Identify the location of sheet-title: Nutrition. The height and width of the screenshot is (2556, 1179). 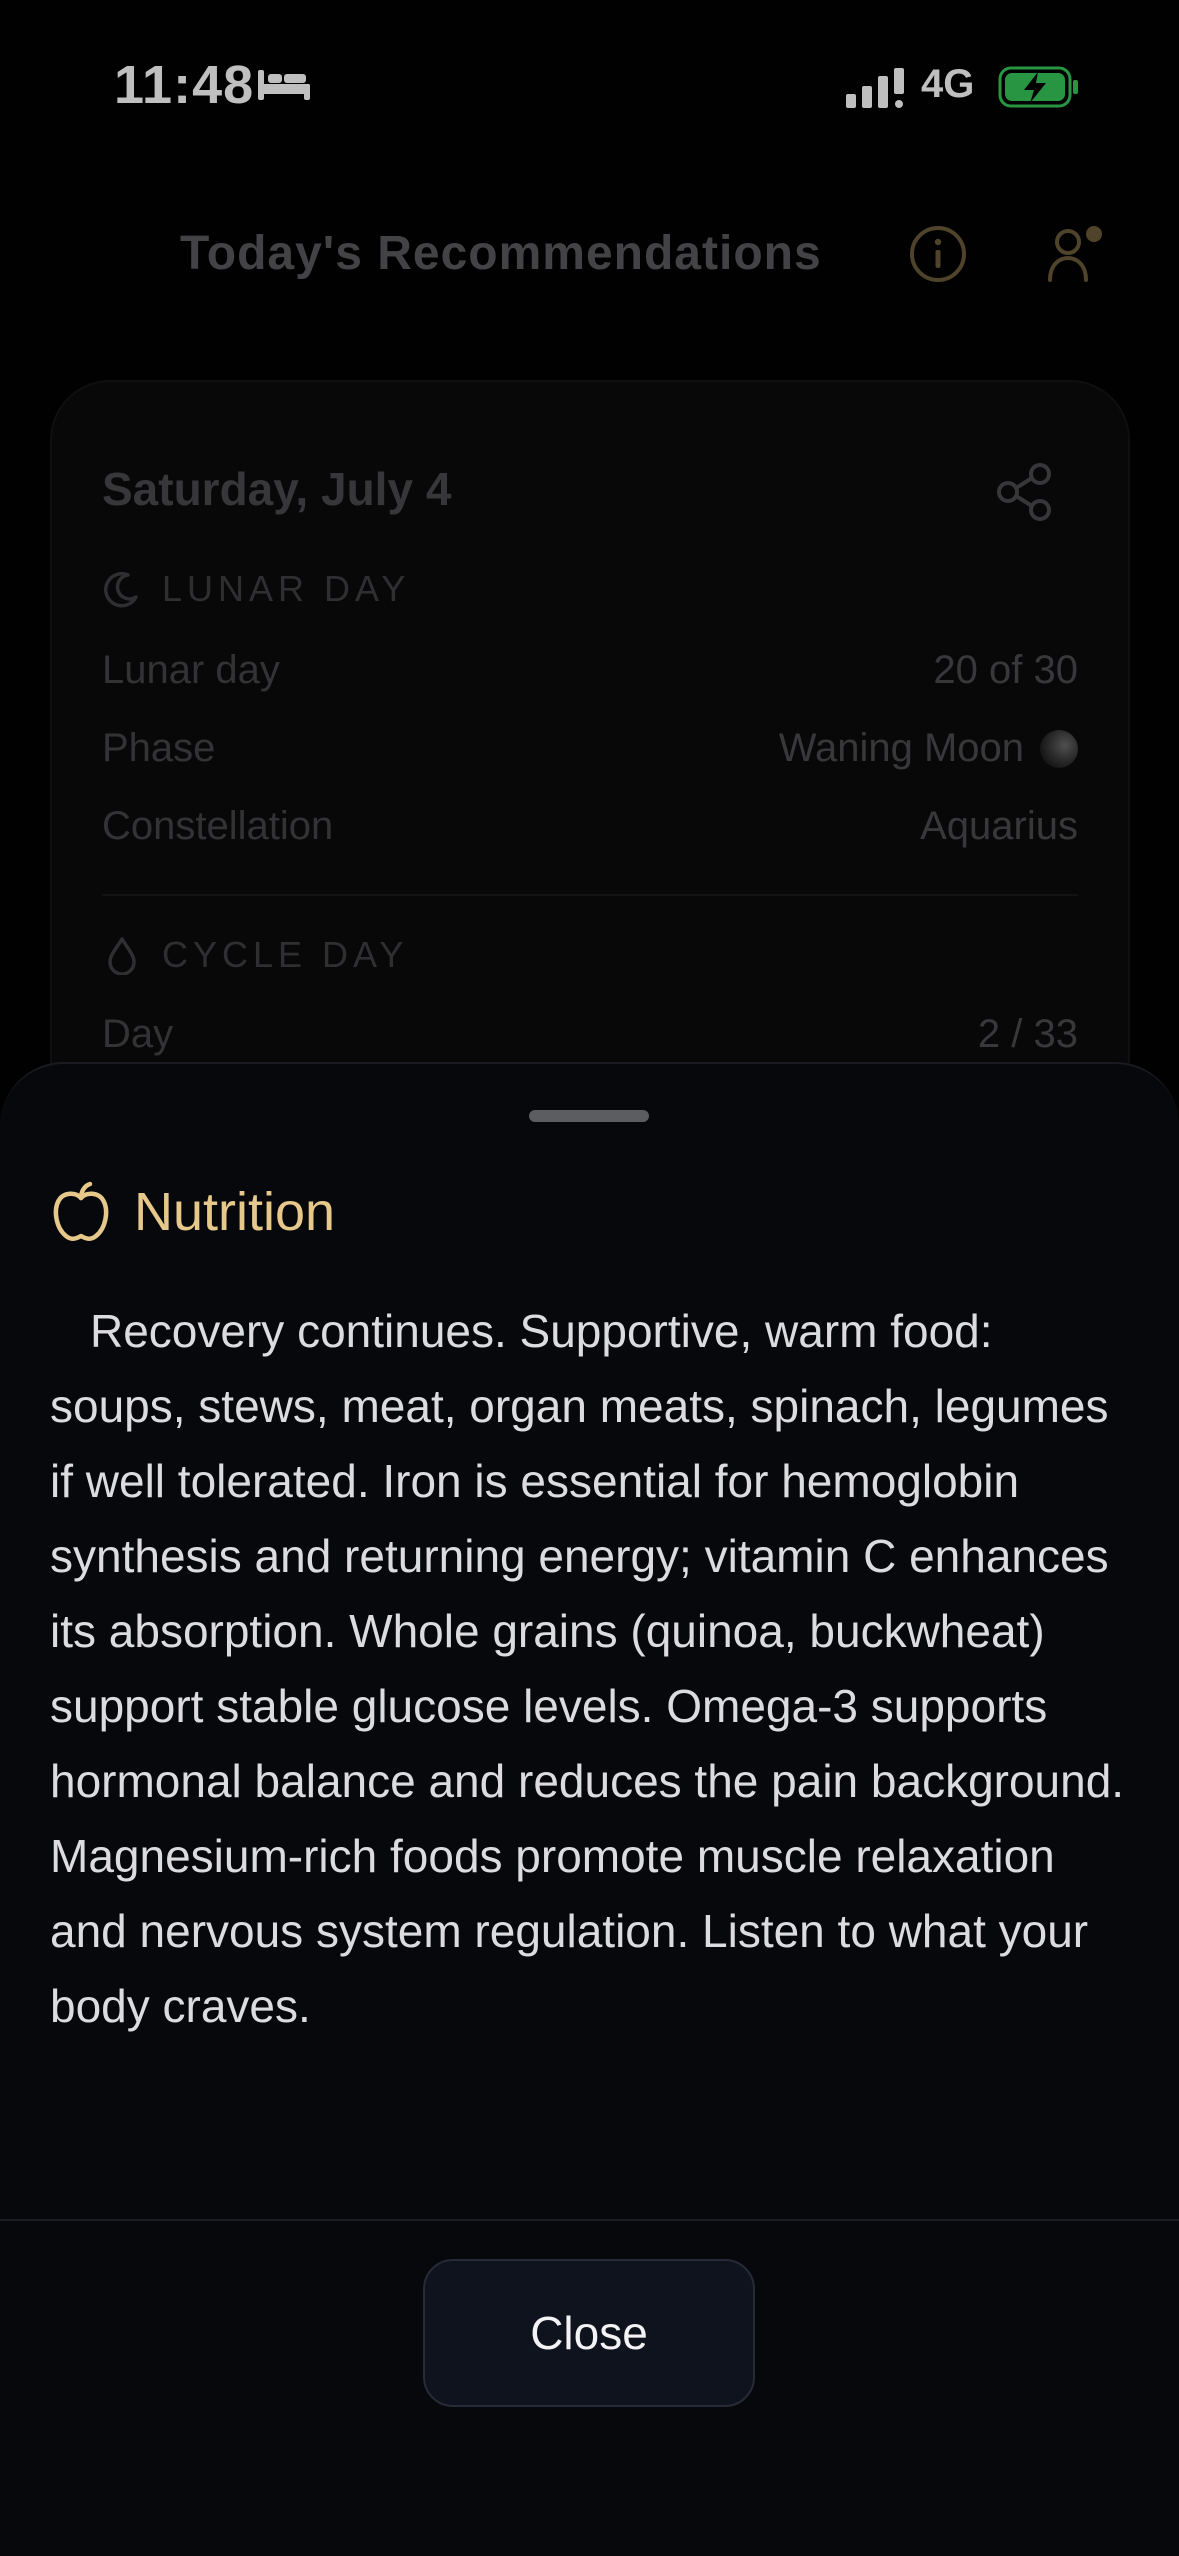
(235, 1212).